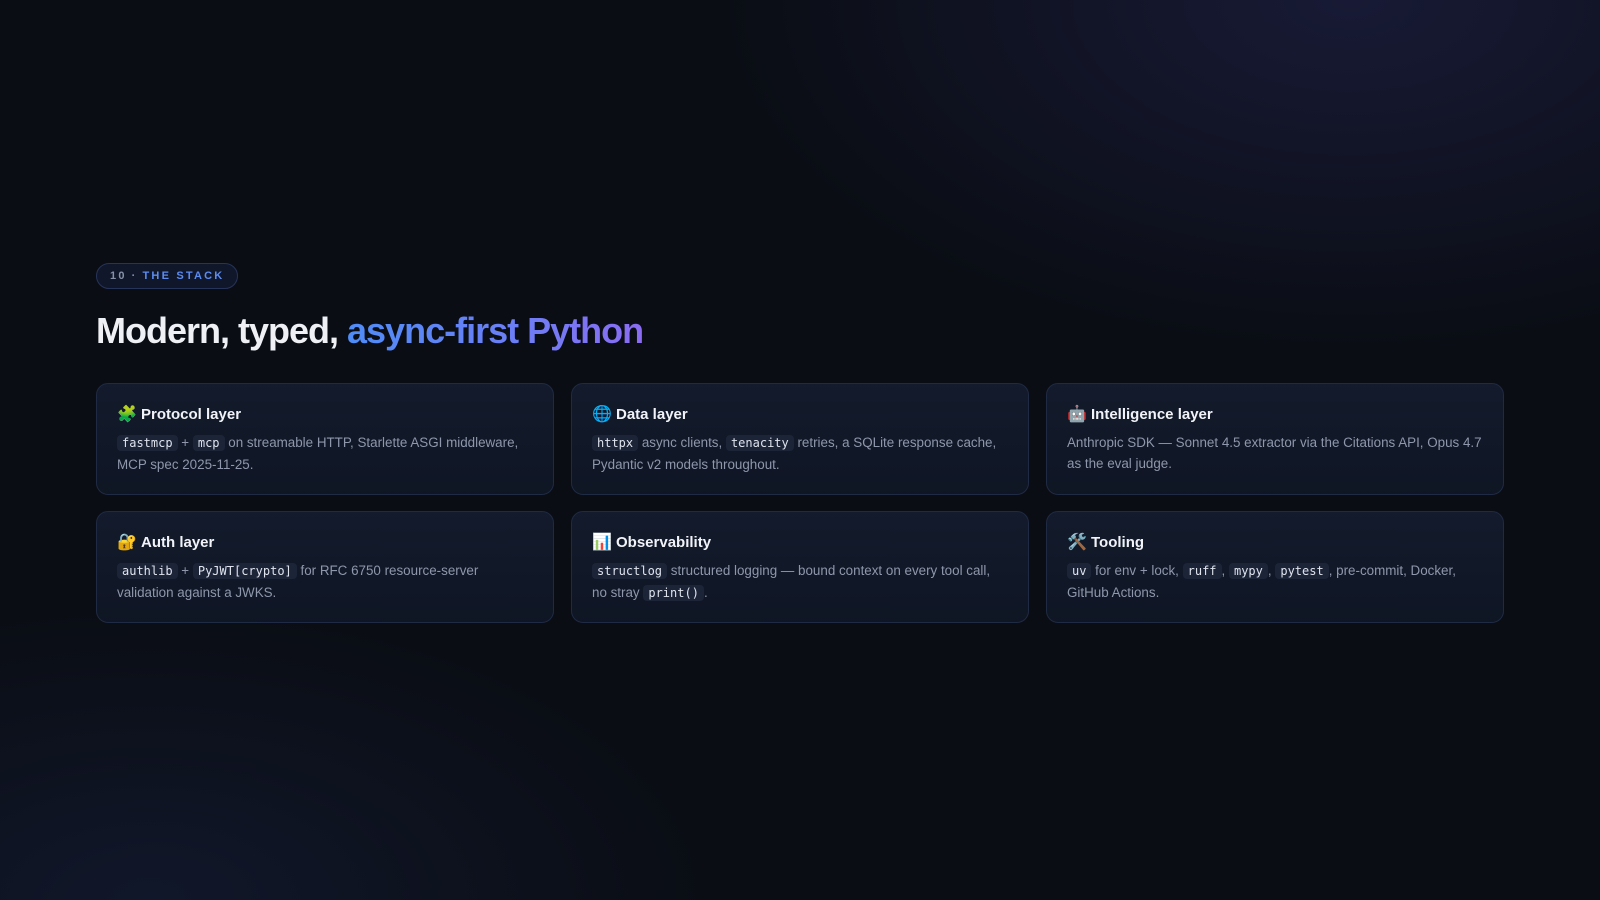 The width and height of the screenshot is (1600, 900). What do you see at coordinates (1275, 415) in the screenshot?
I see `card-title: 🤖 Intelligence layer` at bounding box center [1275, 415].